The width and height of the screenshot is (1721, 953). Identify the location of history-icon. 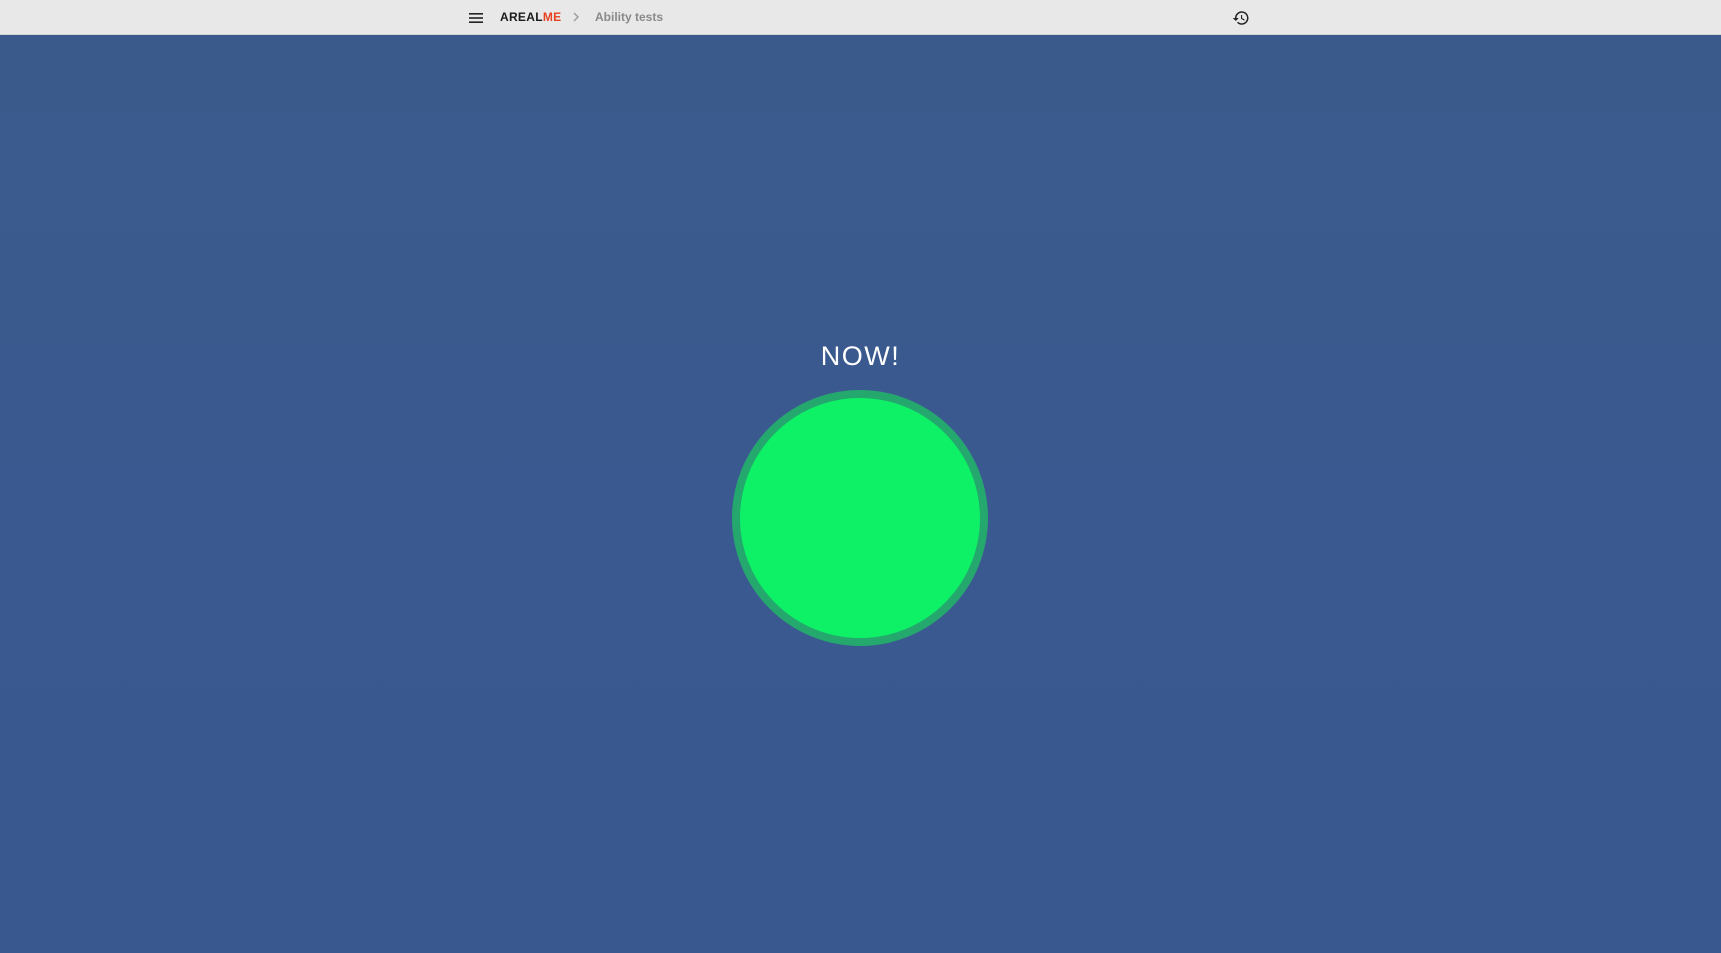
(1240, 18).